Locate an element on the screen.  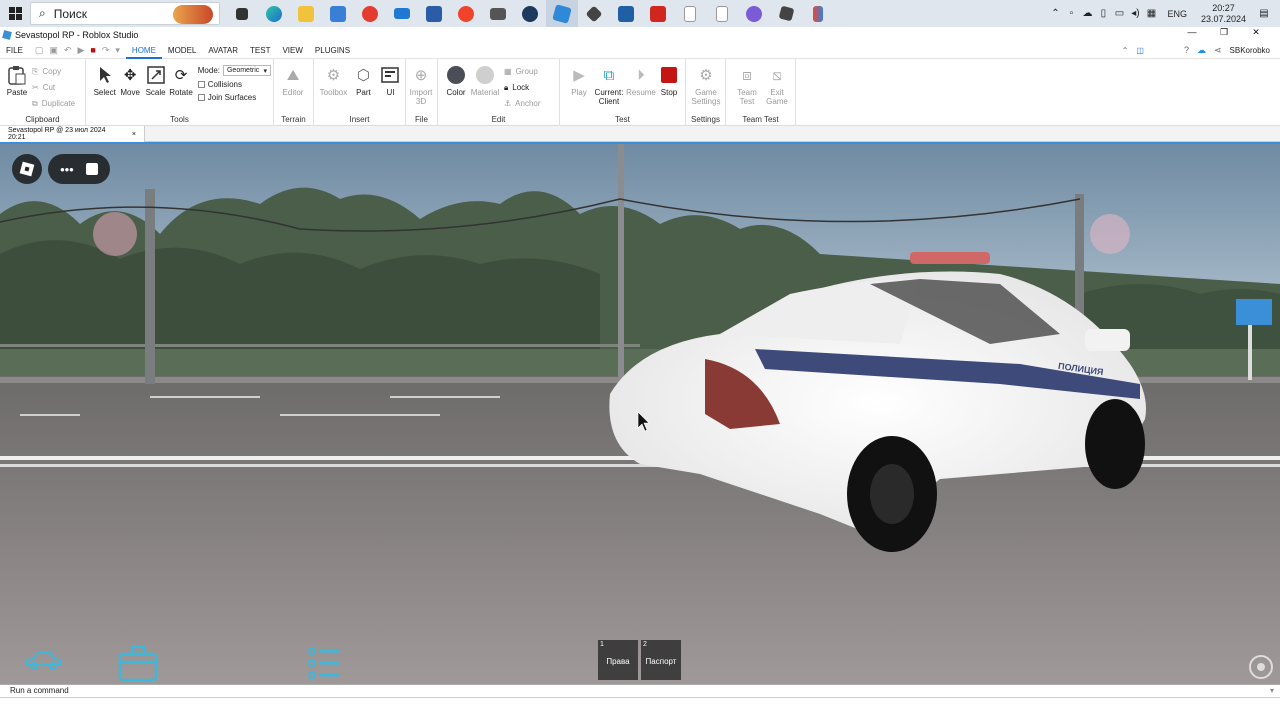
discord-icon is located at coordinates (754, 13).